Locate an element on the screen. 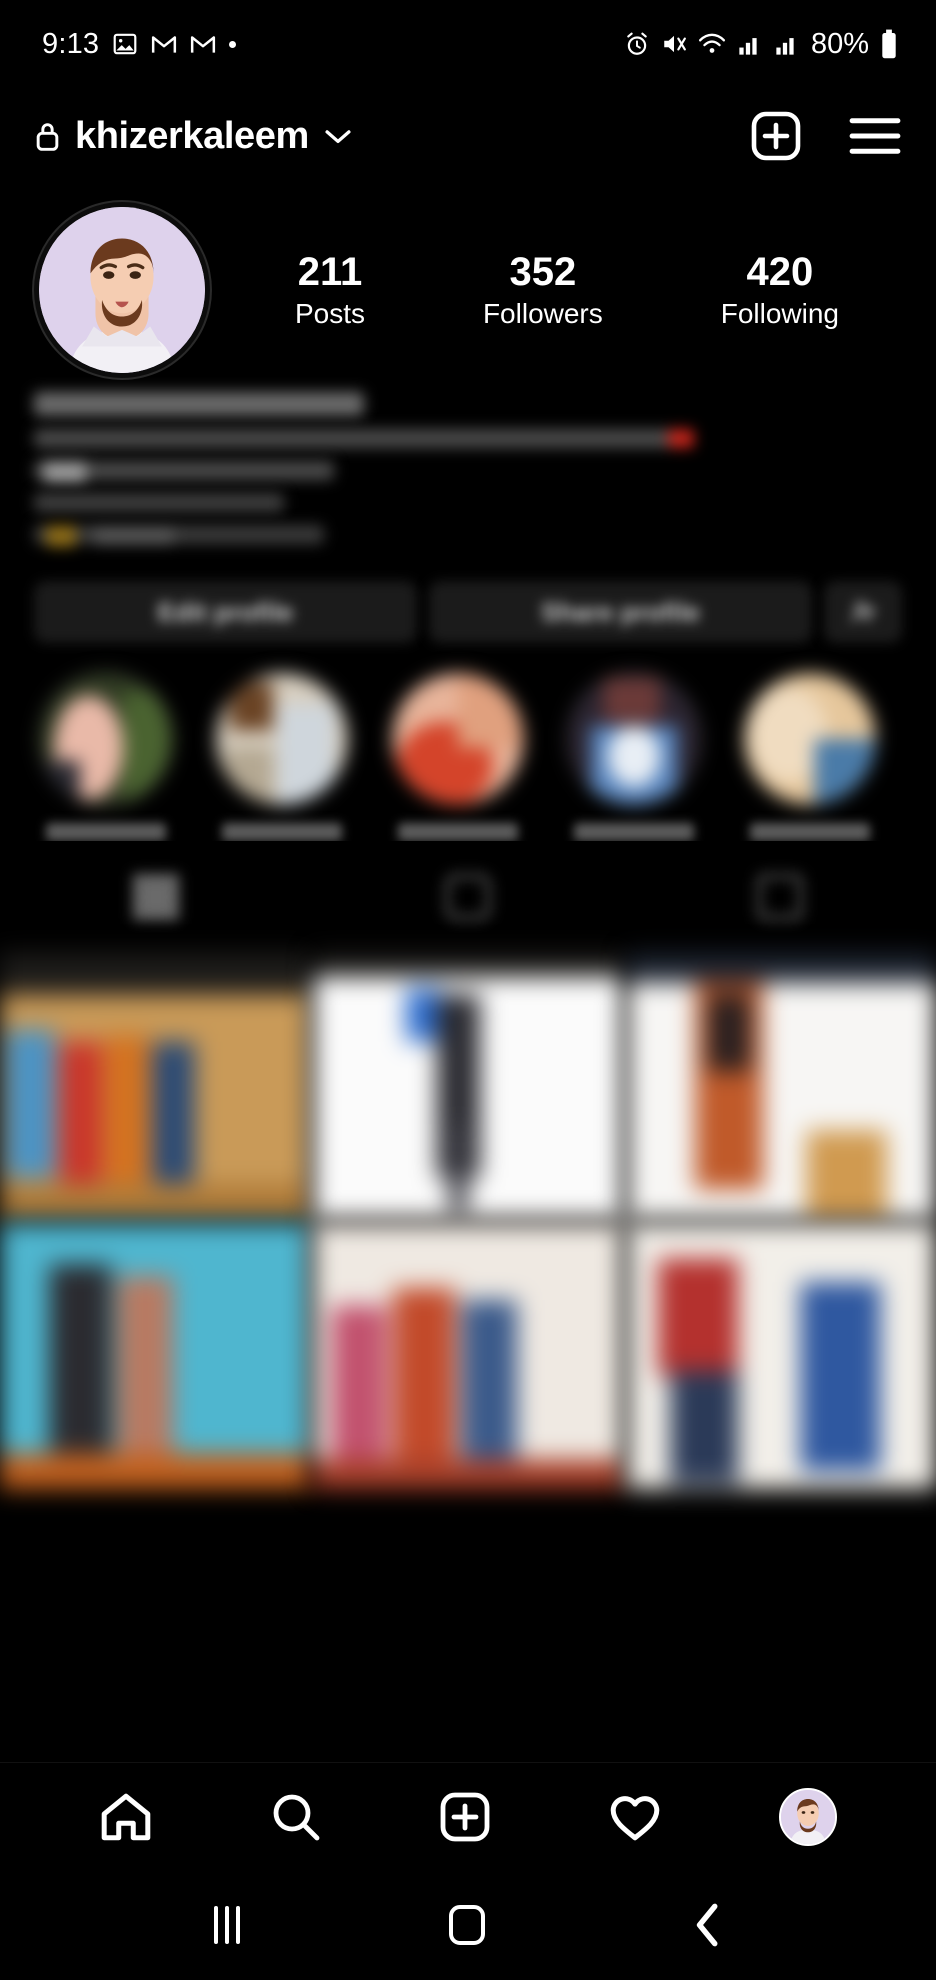 Image resolution: width=936 pixels, height=1980 pixels. discover-people-button is located at coordinates (863, 612).